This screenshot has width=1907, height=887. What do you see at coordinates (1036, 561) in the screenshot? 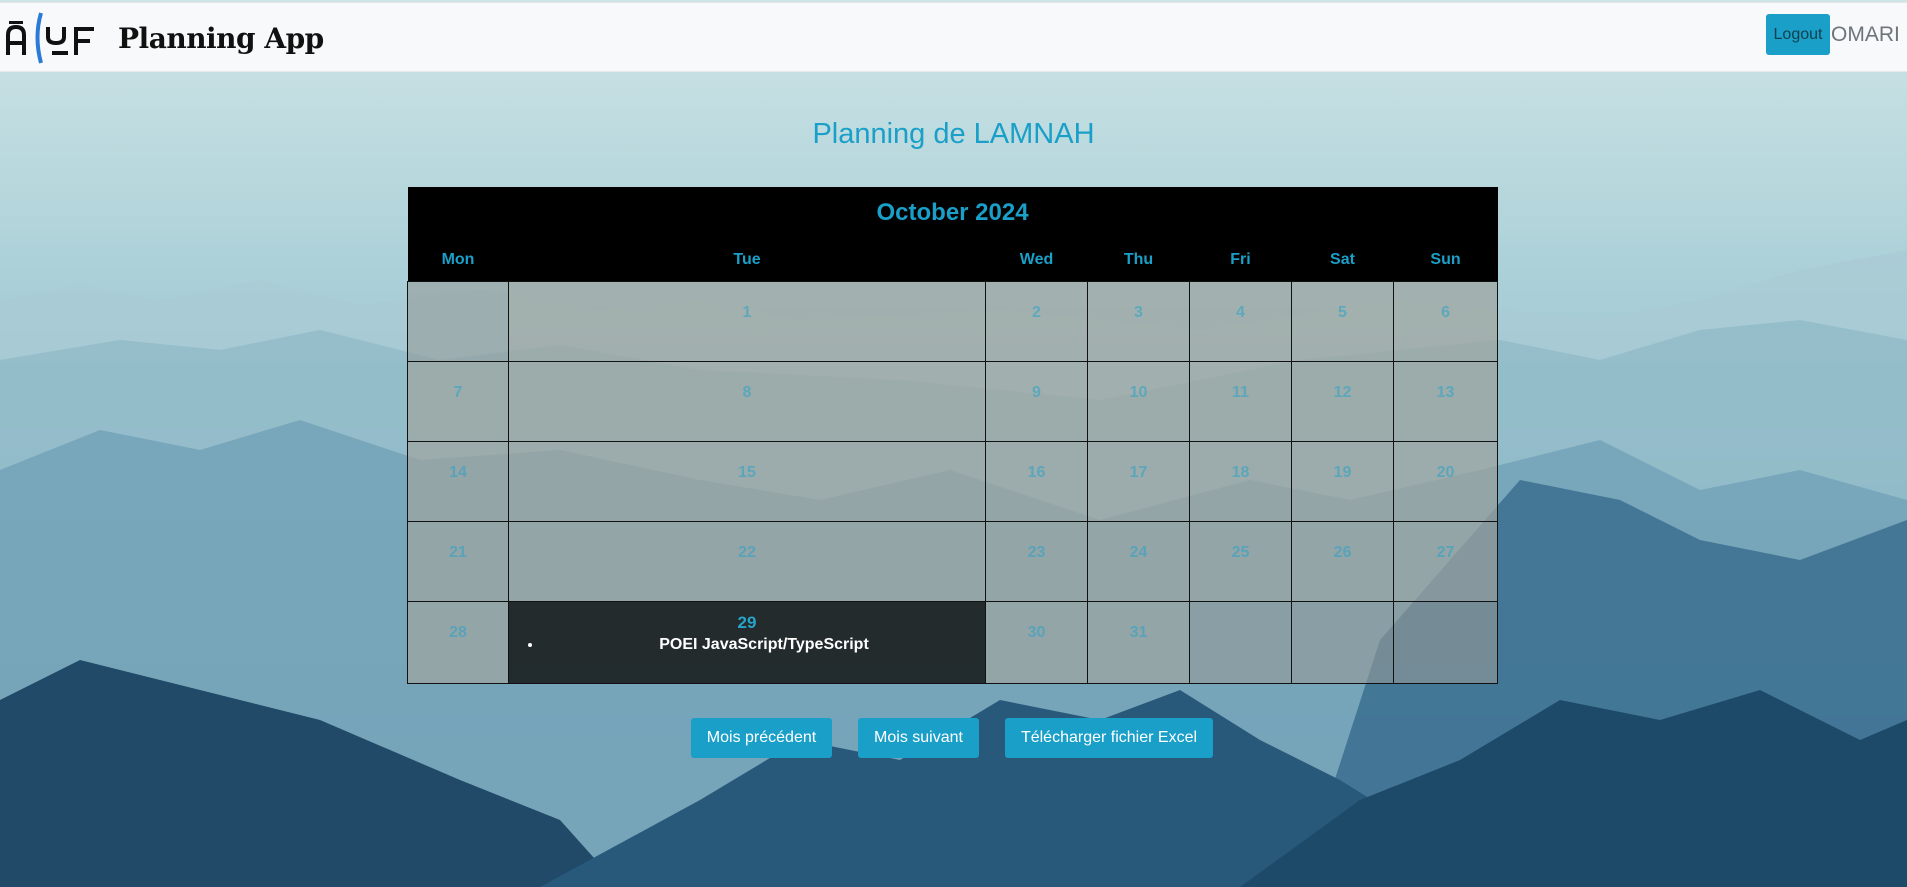
I see `calendar-day-cell: 23` at bounding box center [1036, 561].